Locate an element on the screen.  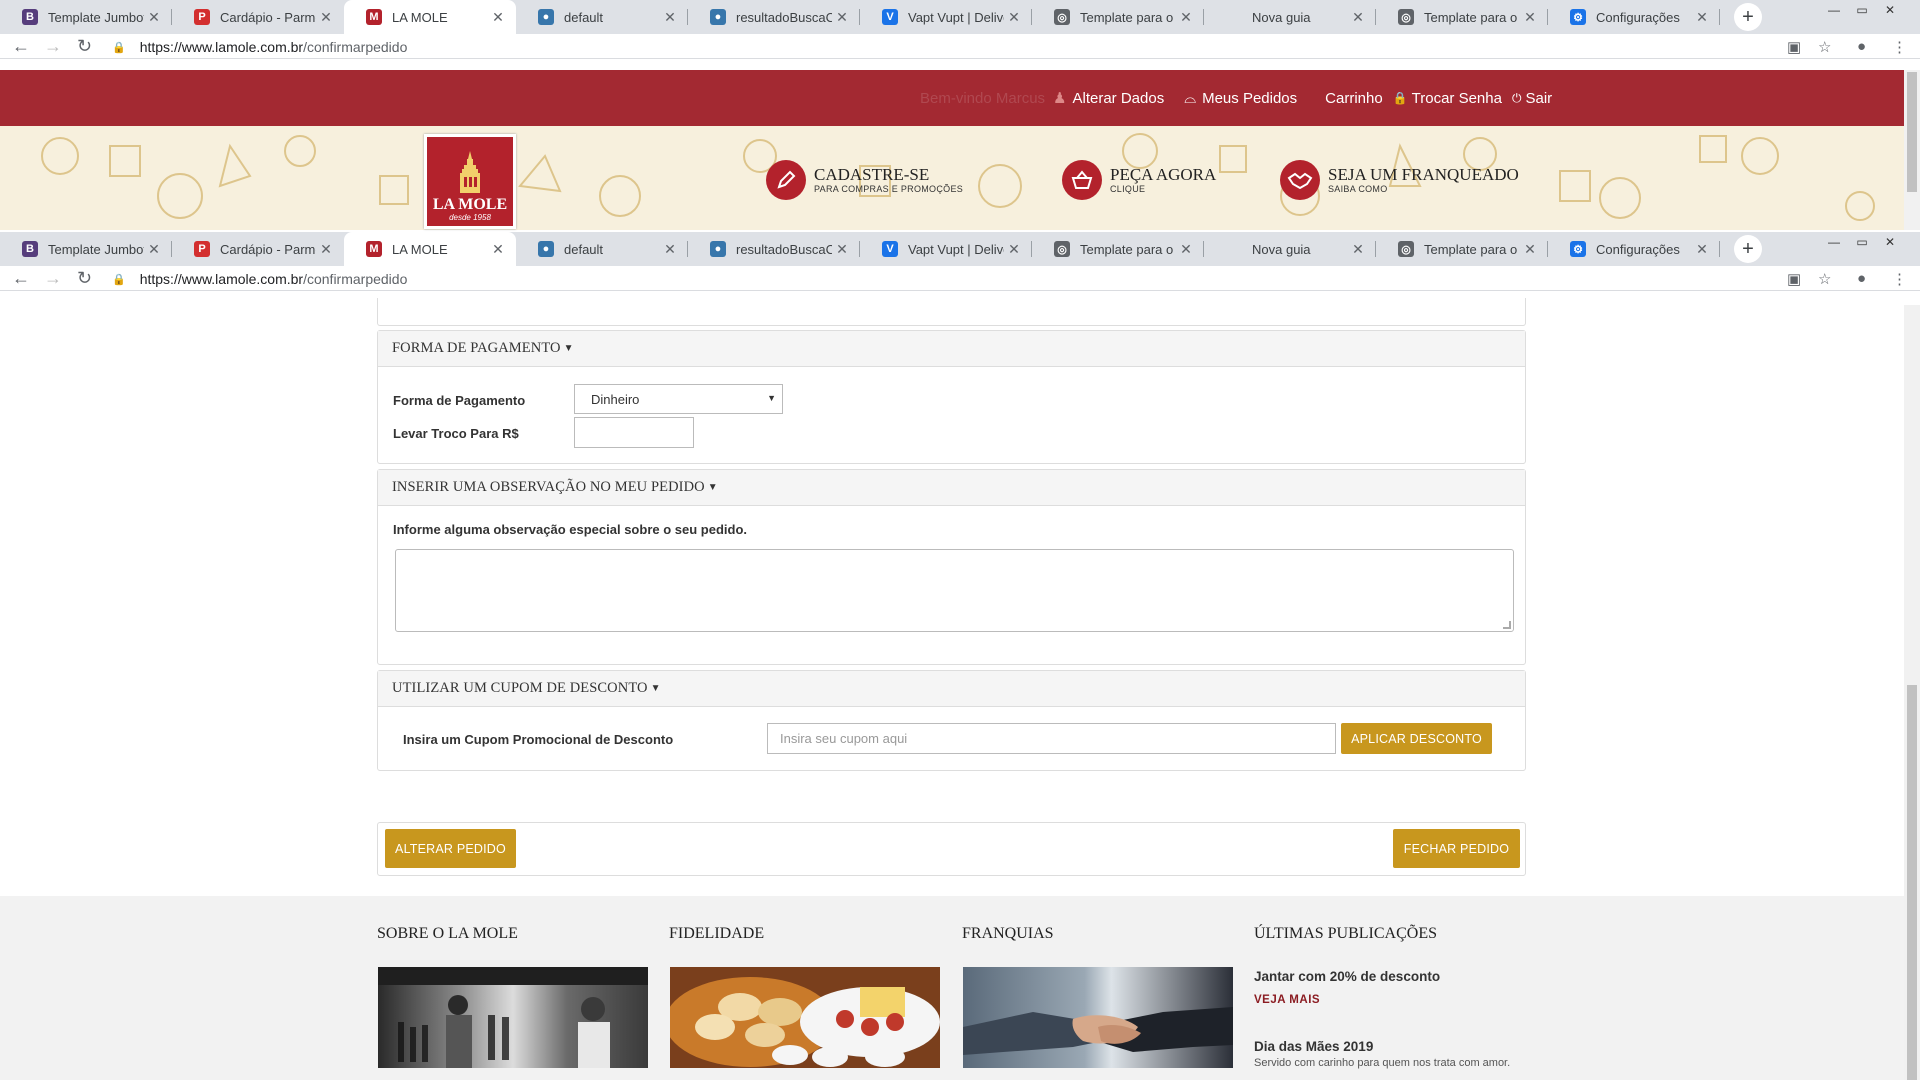
cart-link: Carrinho is located at coordinates (1354, 98).